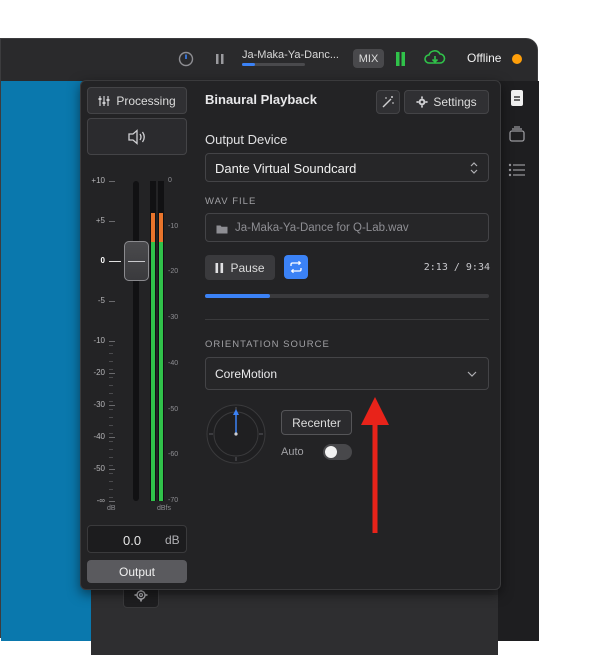 The width and height of the screenshot is (594, 655). What do you see at coordinates (347, 319) in the screenshot?
I see `section-divider` at bounding box center [347, 319].